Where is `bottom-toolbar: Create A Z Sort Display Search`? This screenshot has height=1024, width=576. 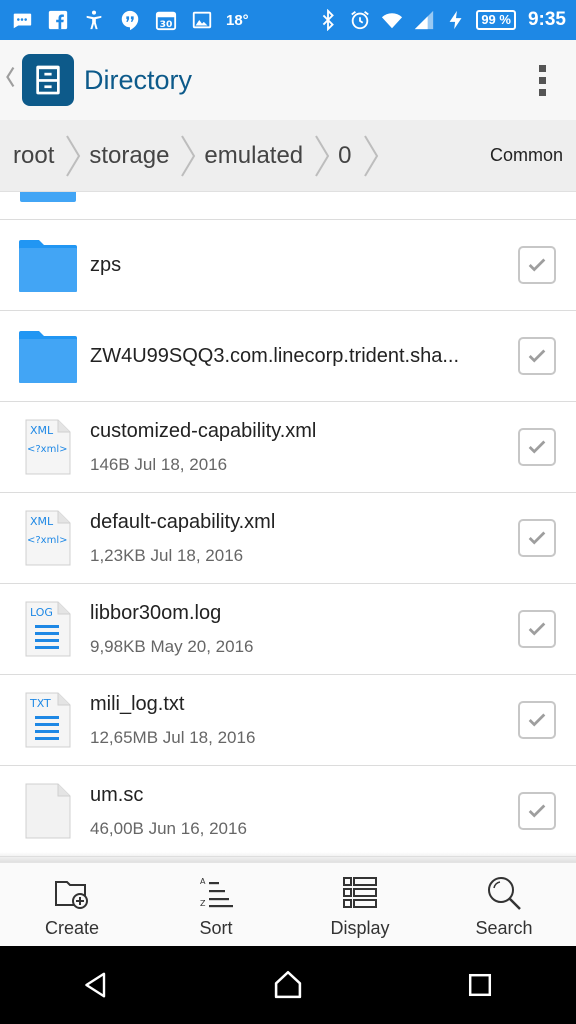
bottom-toolbar: Create A Z Sort Display Search is located at coordinates (288, 904).